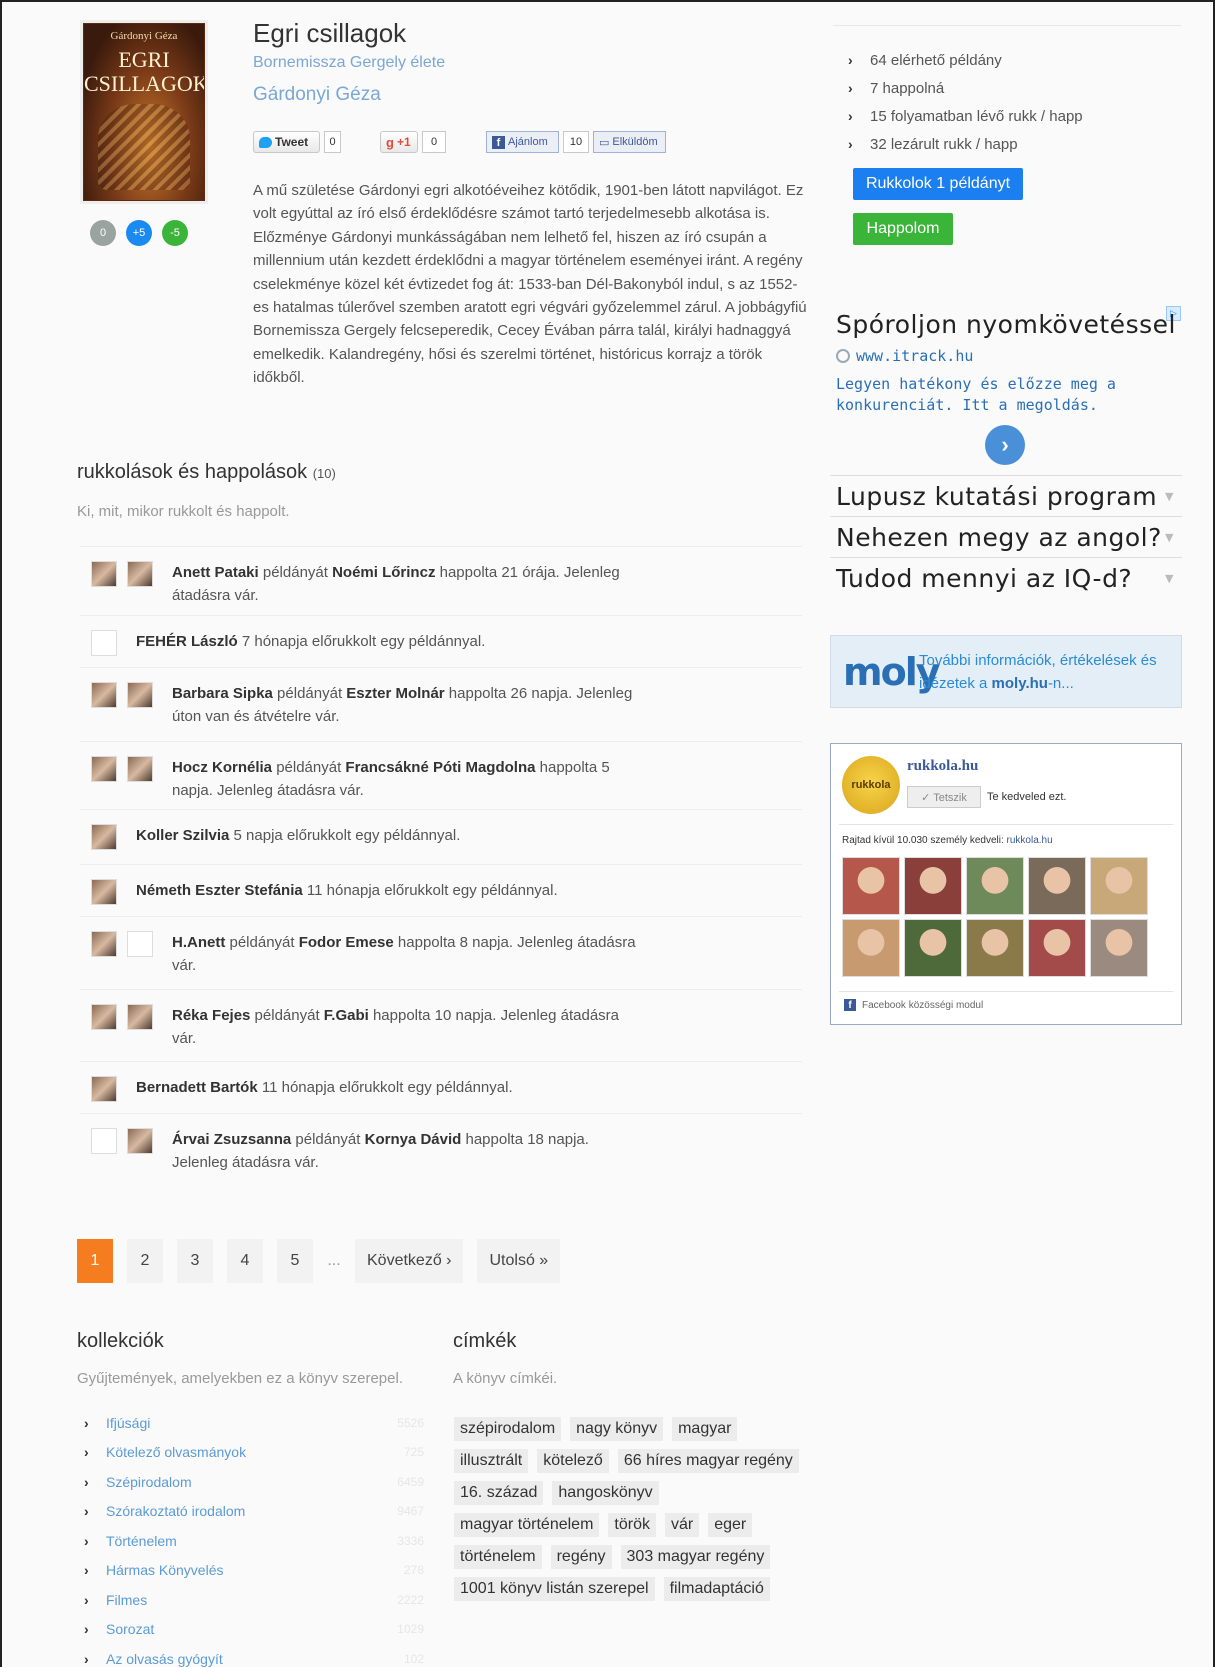  Describe the element at coordinates (245, 1261) in the screenshot. I see `page-4-button: 4` at that location.